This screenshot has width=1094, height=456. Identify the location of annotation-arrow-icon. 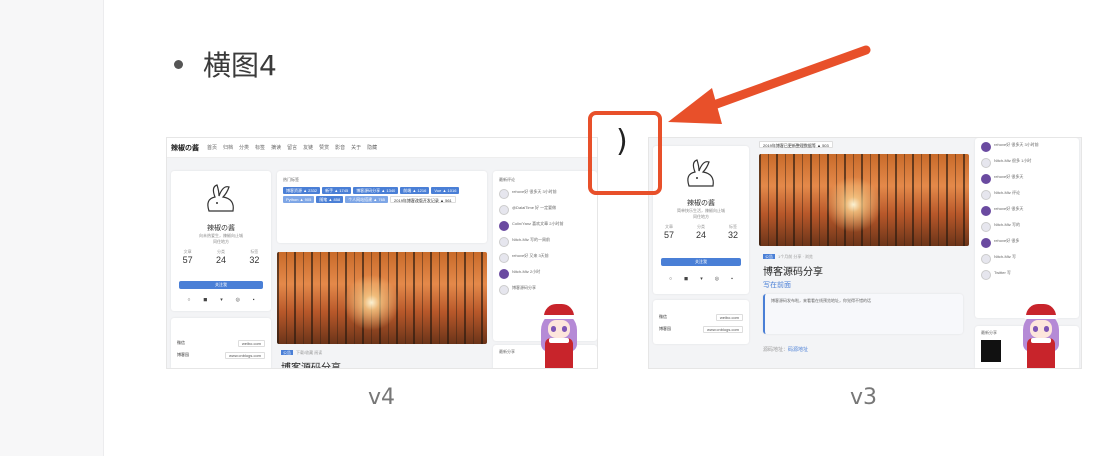
(769, 84).